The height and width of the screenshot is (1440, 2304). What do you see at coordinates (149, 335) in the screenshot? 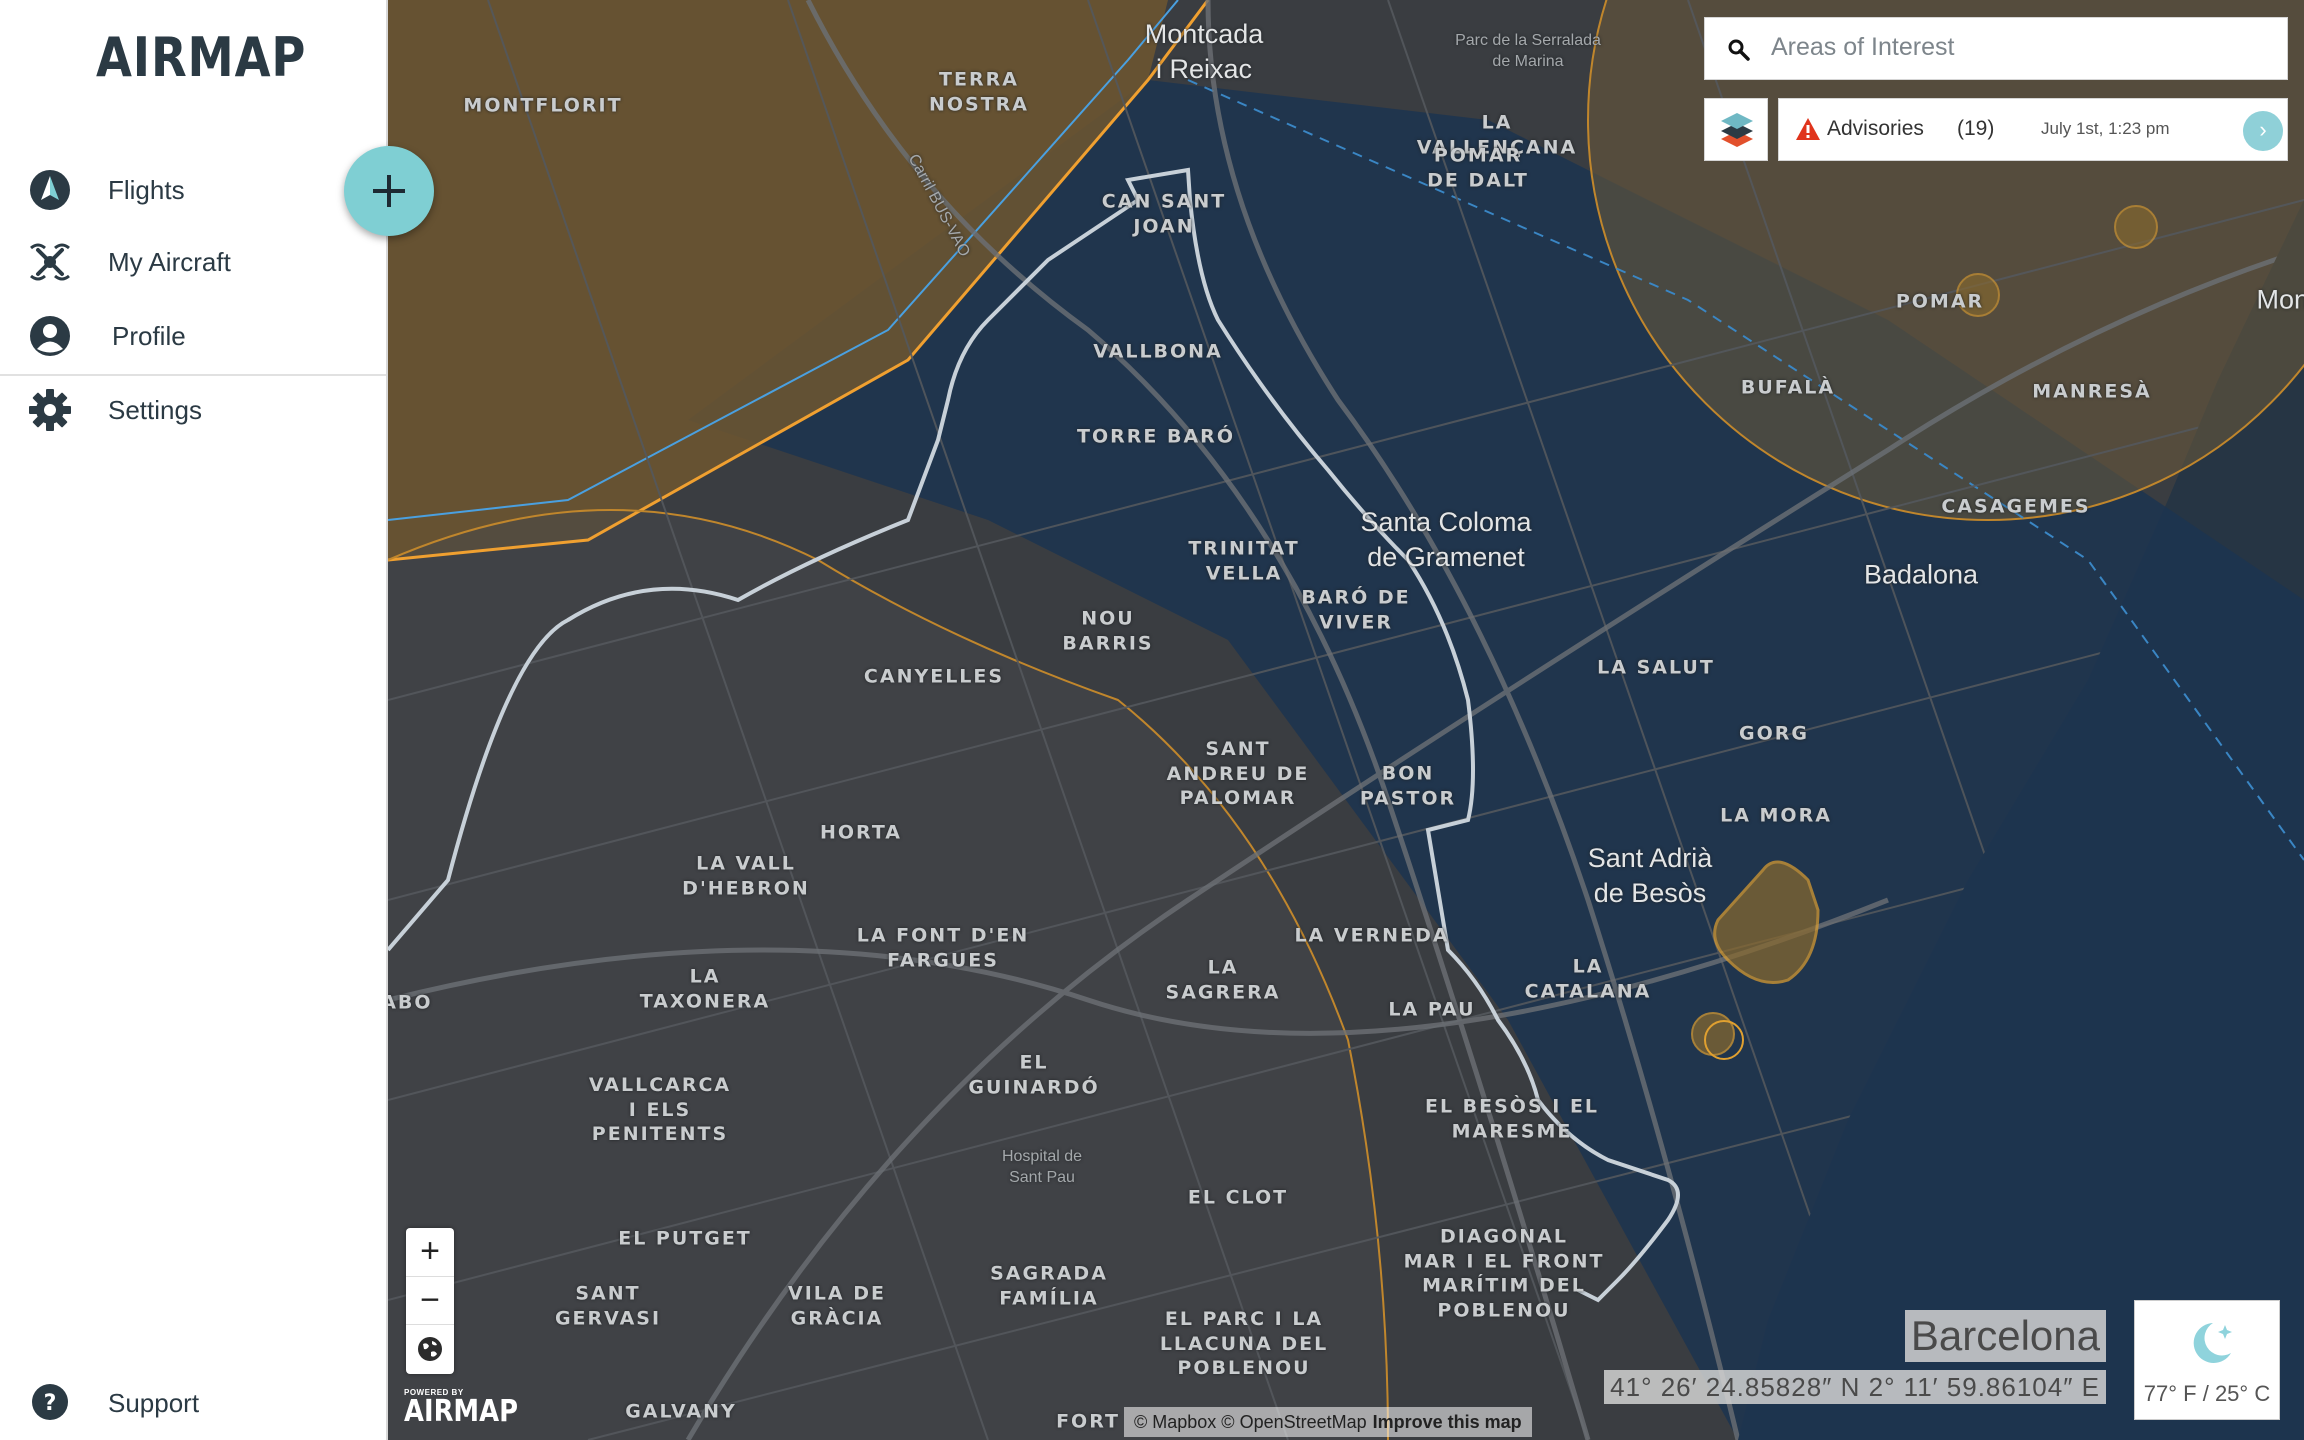
I see `sidebar-item-label: Profile` at bounding box center [149, 335].